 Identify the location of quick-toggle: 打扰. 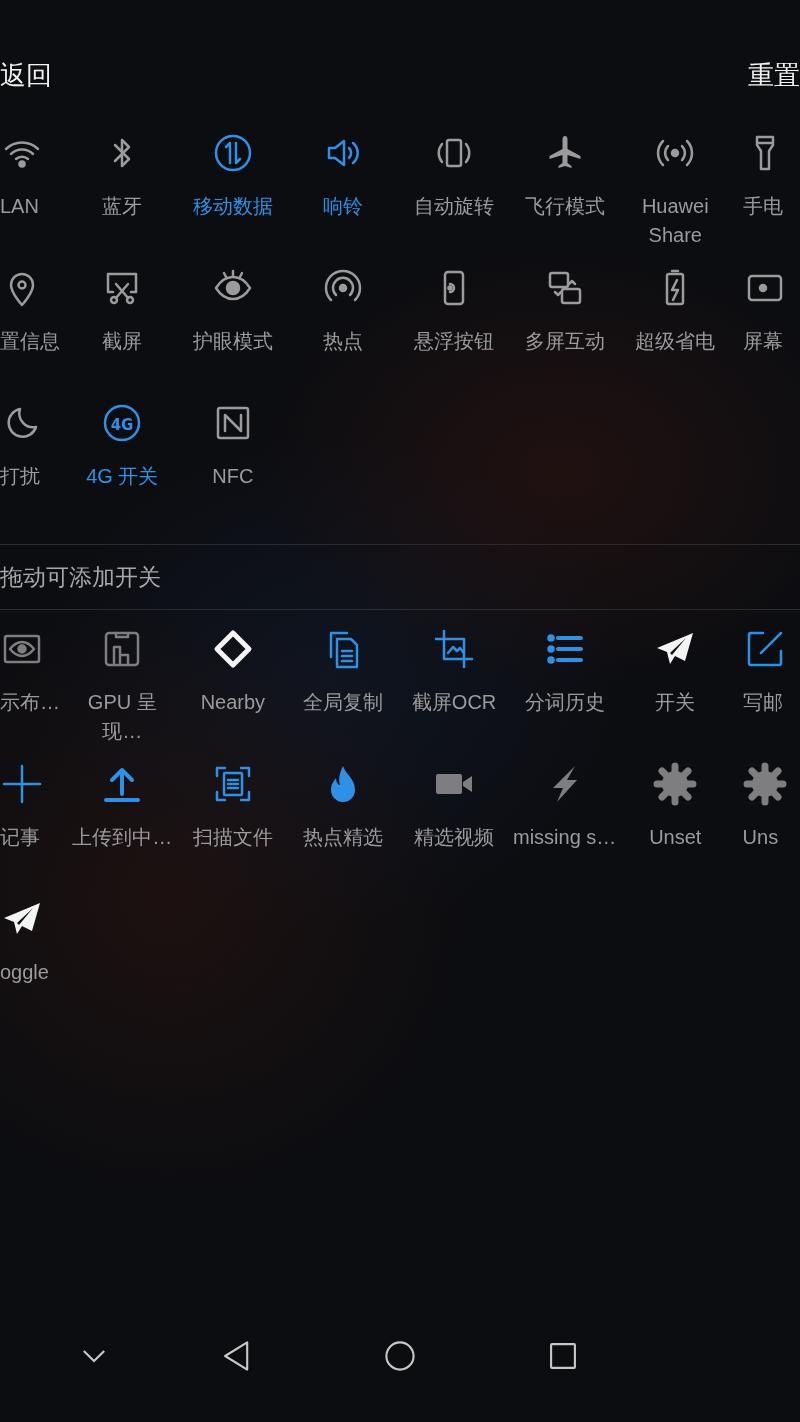
(33, 462).